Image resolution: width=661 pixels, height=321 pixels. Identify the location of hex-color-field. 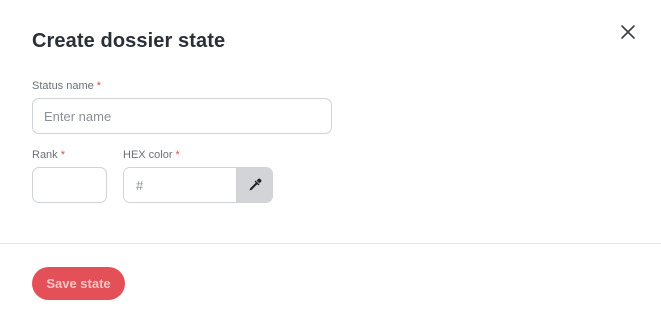
(198, 185).